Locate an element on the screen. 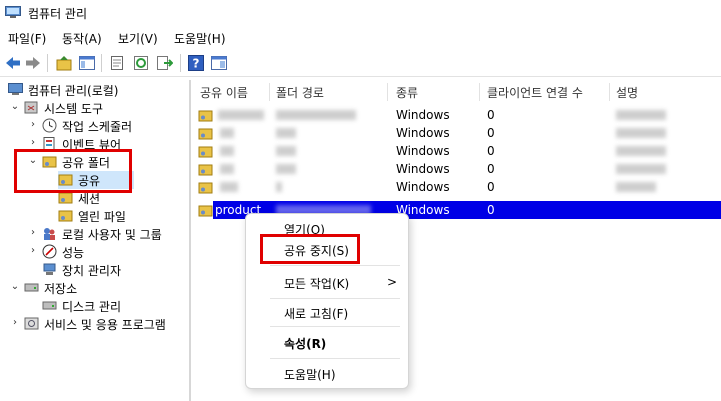 The width and height of the screenshot is (721, 401). column-header-share-name: 공유 이름 is located at coordinates (224, 92).